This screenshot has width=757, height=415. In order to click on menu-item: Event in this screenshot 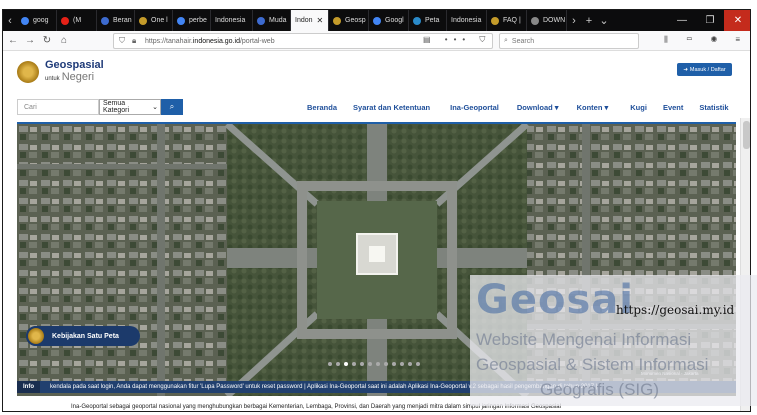, I will do `click(673, 107)`.